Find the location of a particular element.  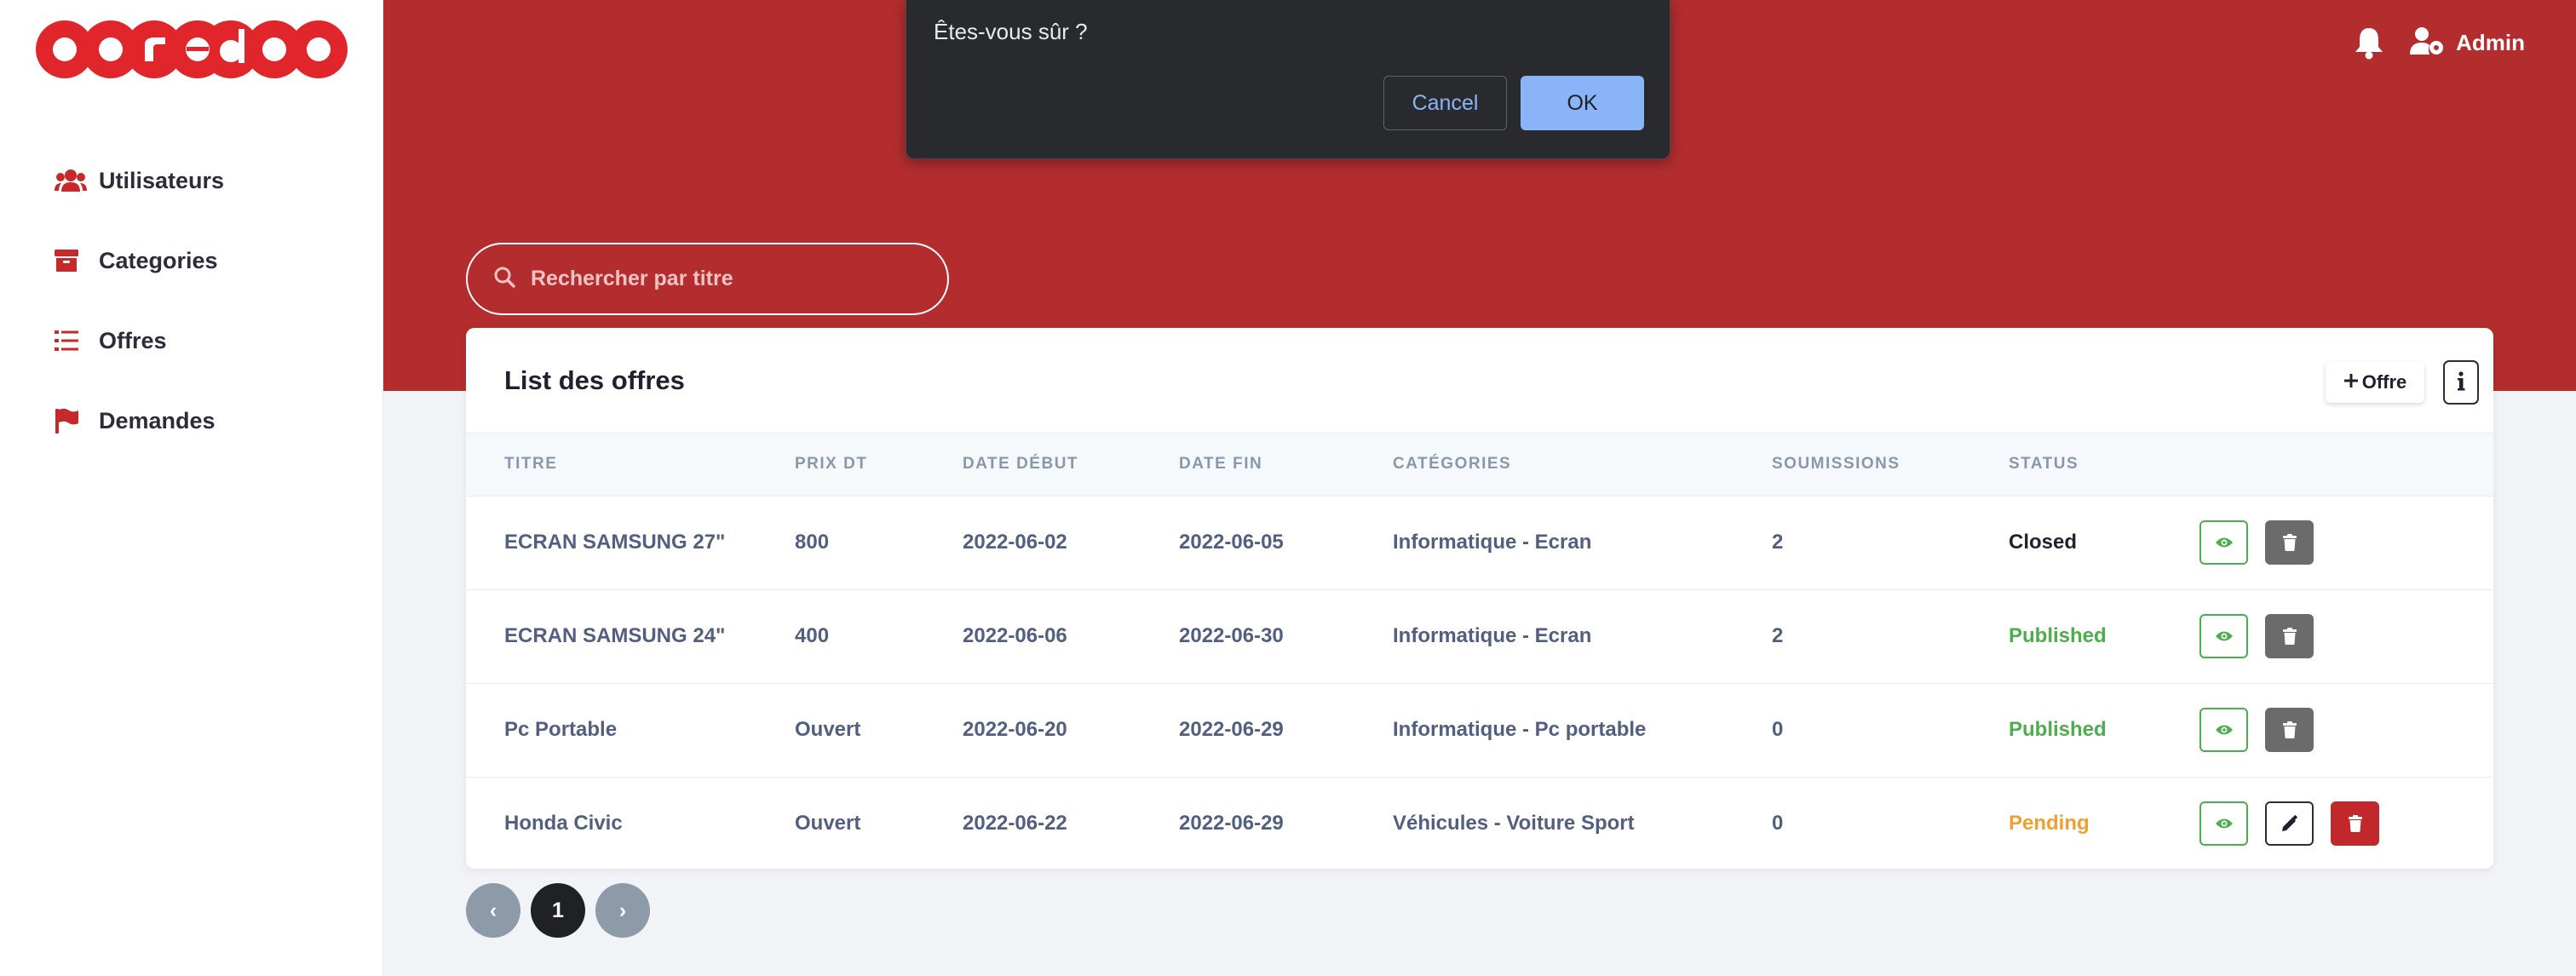

edit-button is located at coordinates (2289, 824).